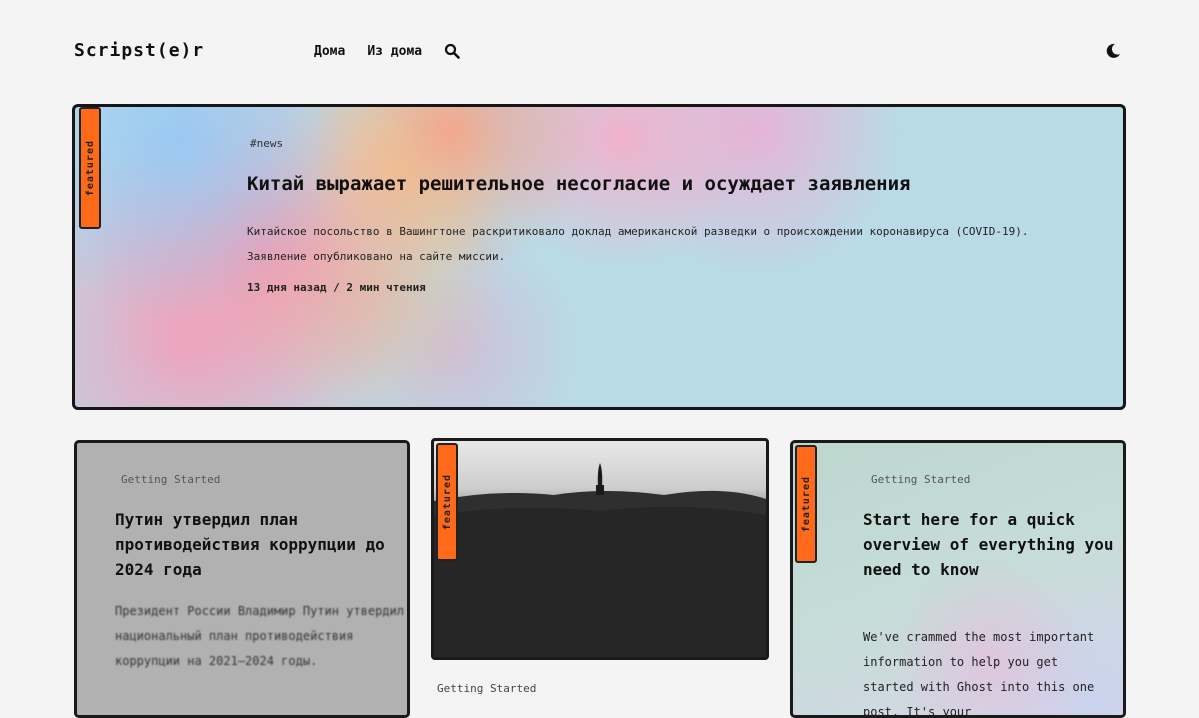 This screenshot has width=1199, height=718. I want to click on site-header: Scripst(e)r Дома Из дома, so click(599, 50).